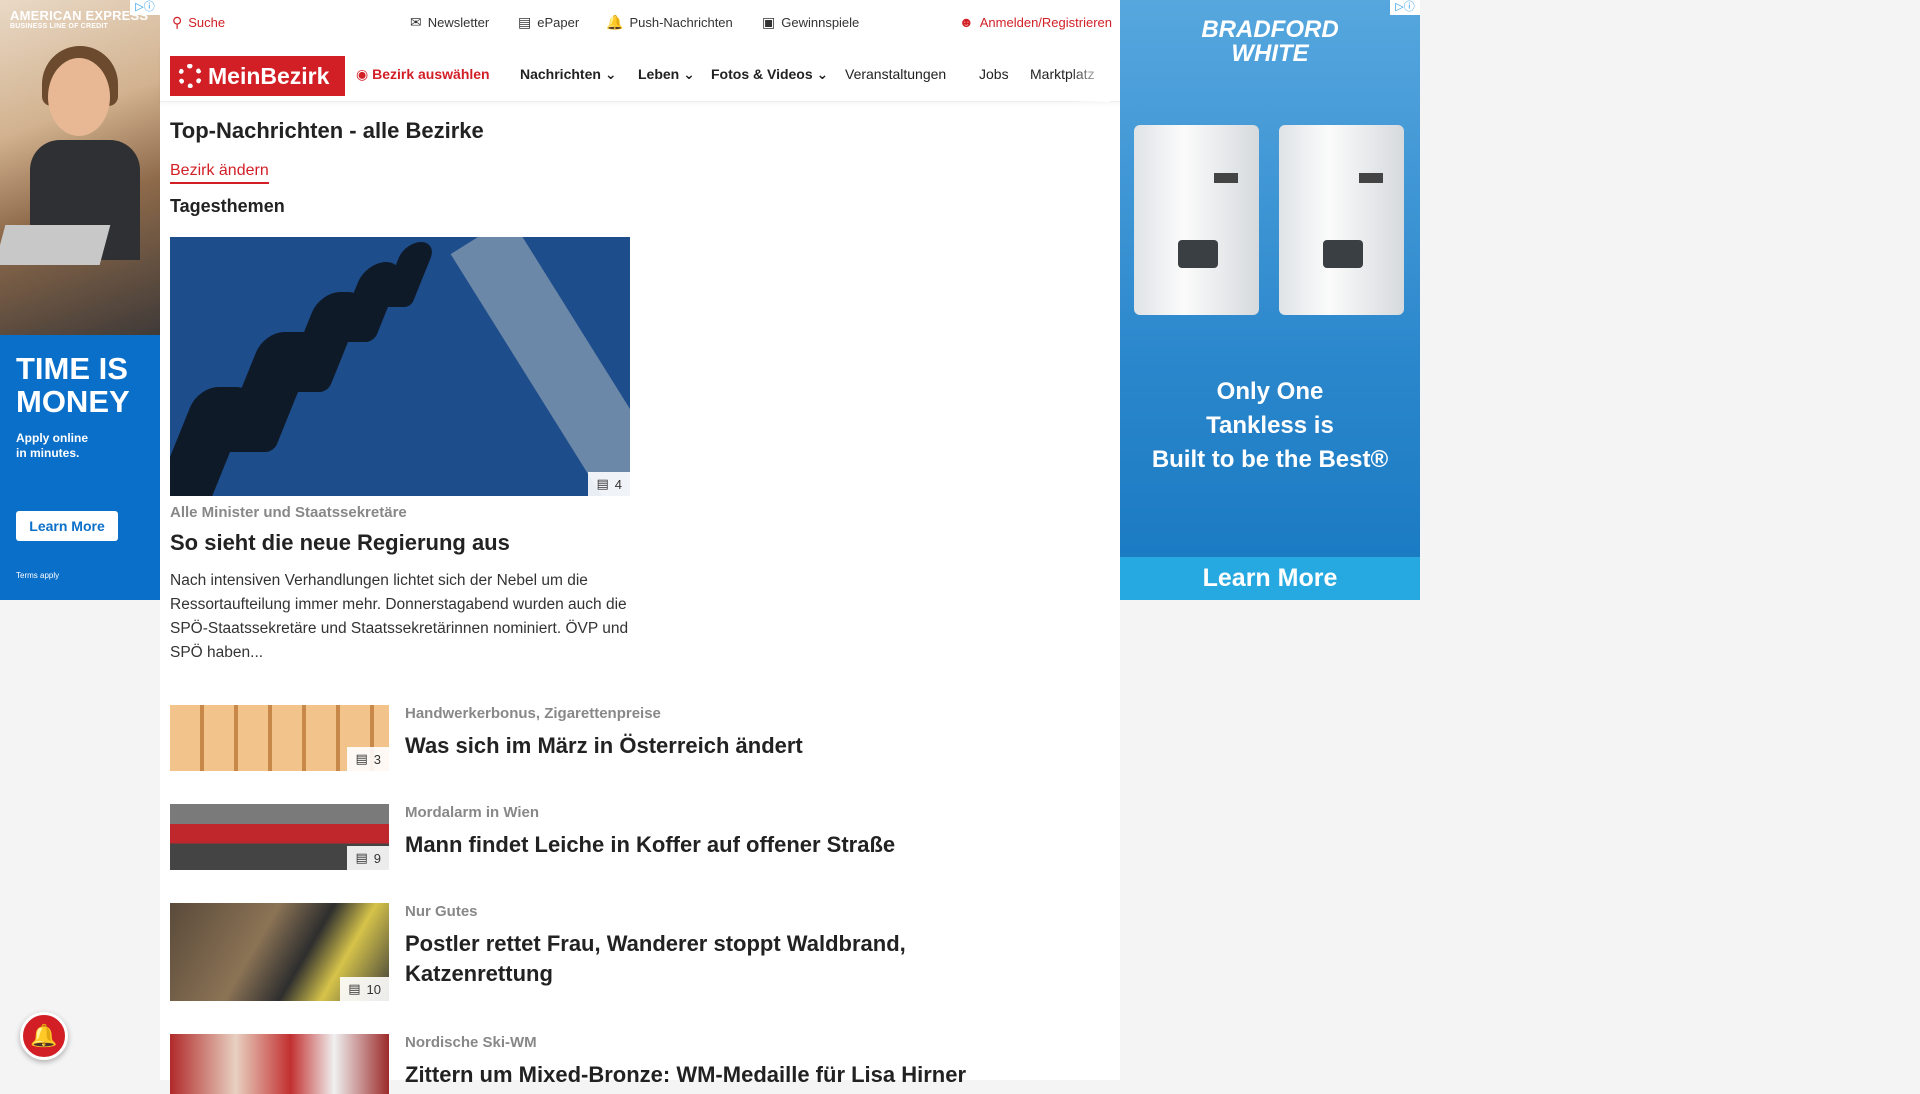 The width and height of the screenshot is (1920, 1094). I want to click on article-kicker: Handwerkerbonus, Zigarettenpreise, so click(533, 713).